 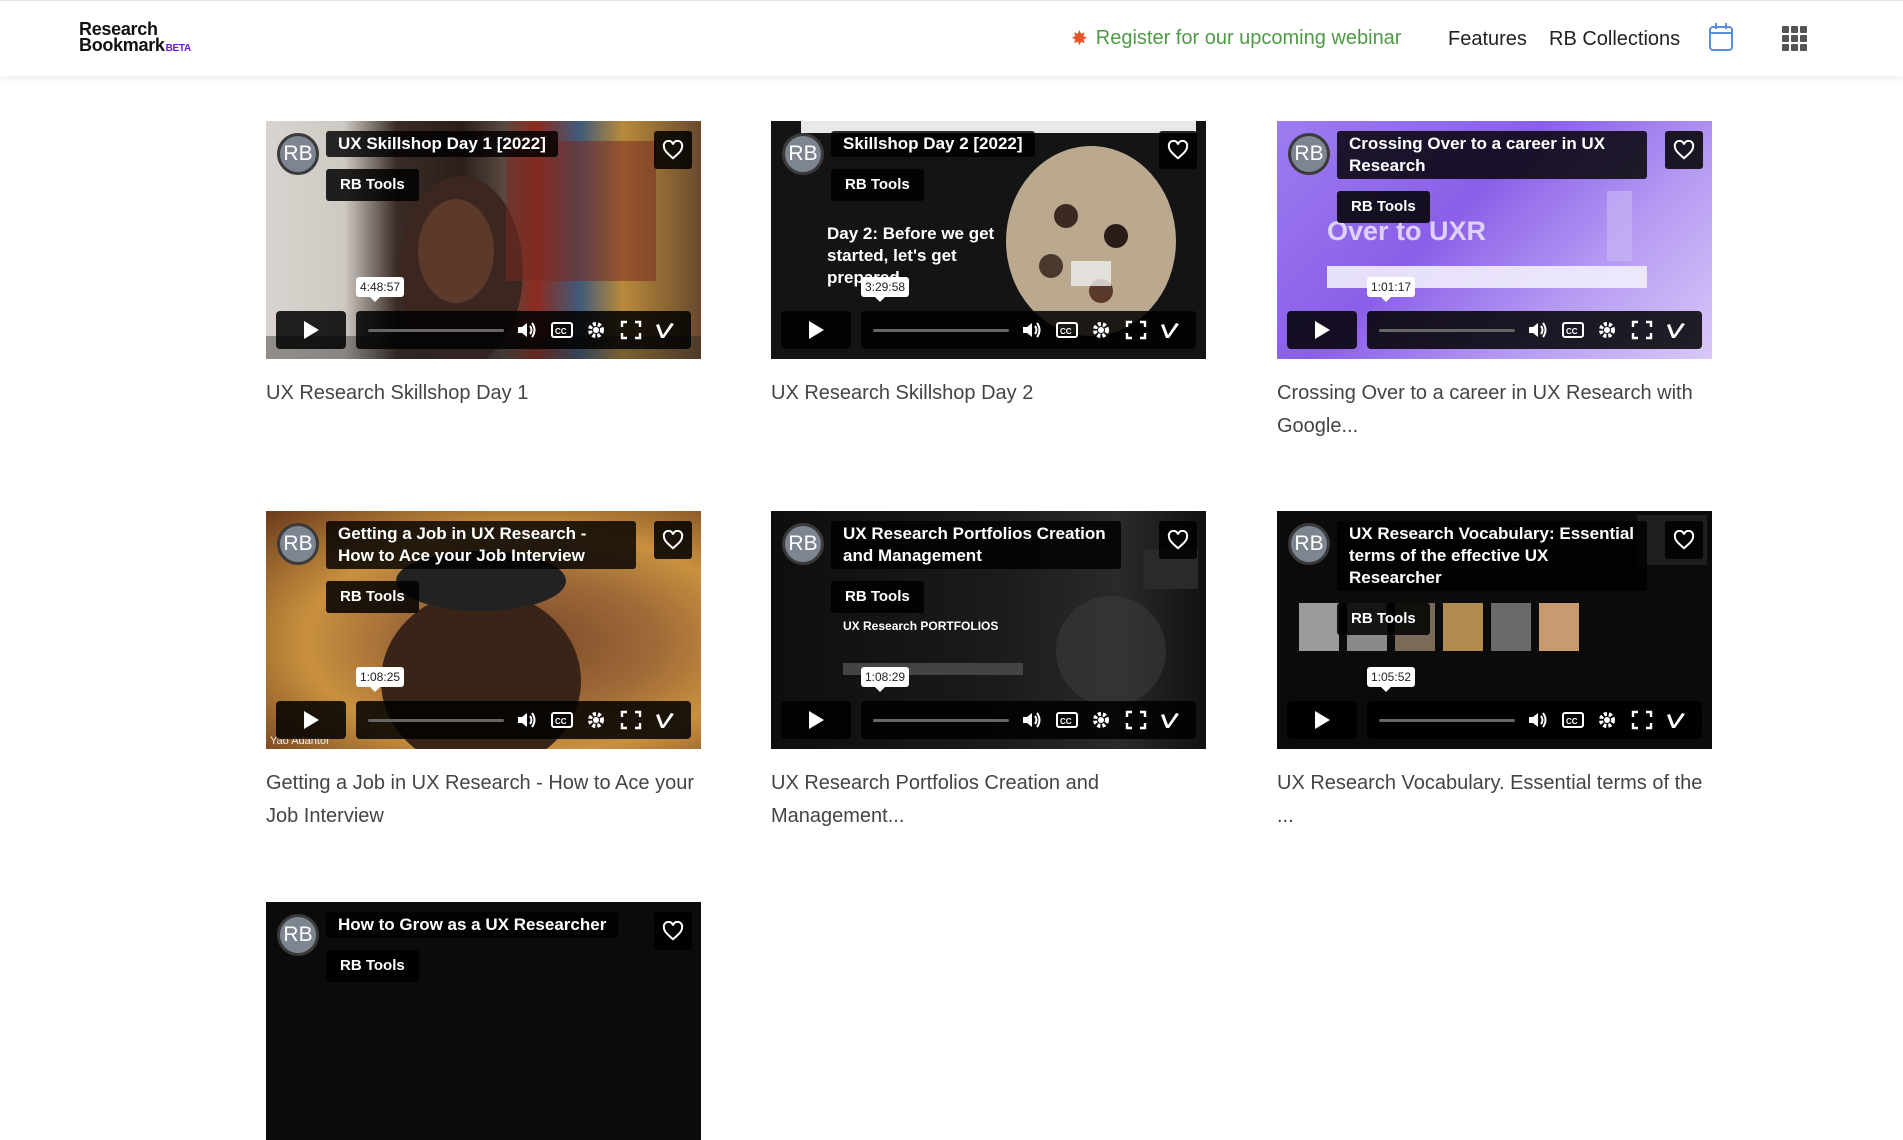 What do you see at coordinates (1492, 155) in the screenshot?
I see `video-overlay-title: Crossing Over to a career in UX Research` at bounding box center [1492, 155].